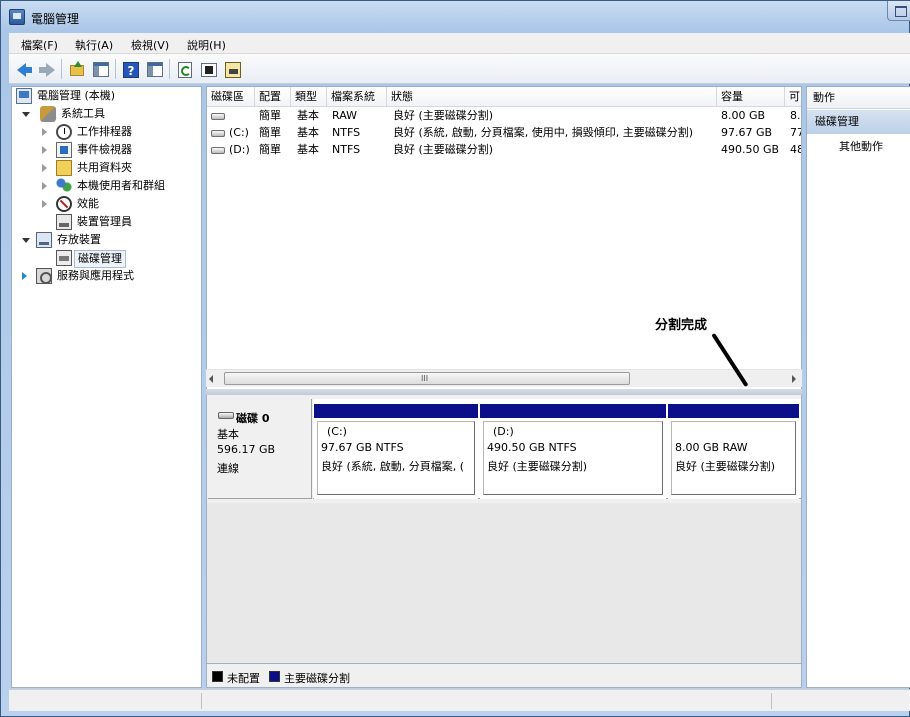 This screenshot has height=717, width=910. Describe the element at coordinates (104, 149) in the screenshot. I see `tree-item-label: 事件檢視器` at that location.